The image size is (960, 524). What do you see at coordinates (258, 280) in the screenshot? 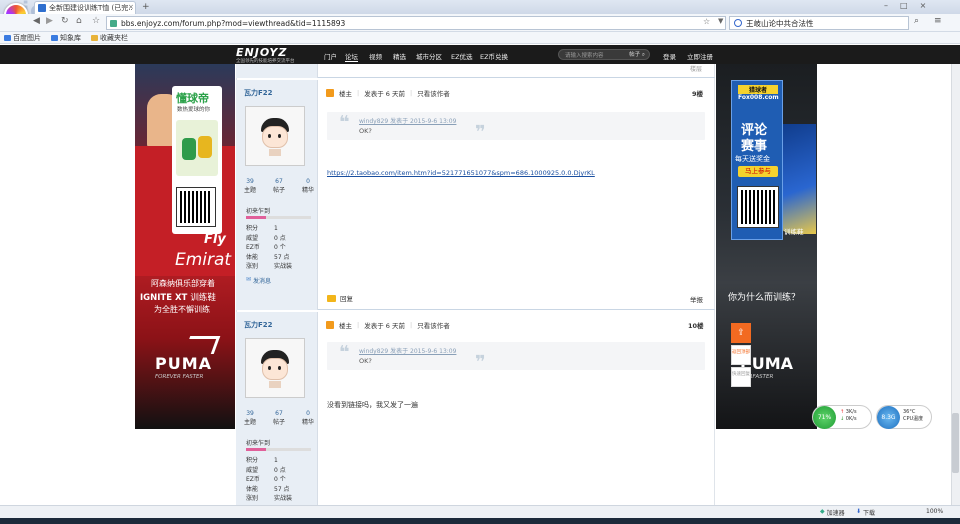
I see `send-message-link: ✉ 发消息` at bounding box center [258, 280].